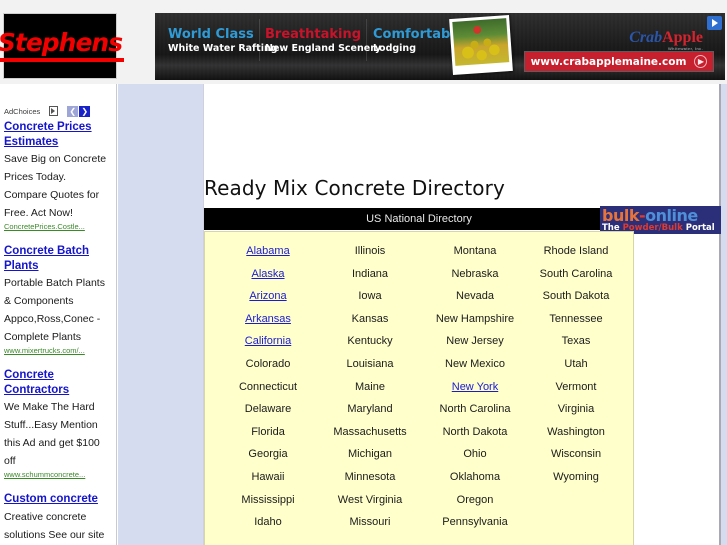 The height and width of the screenshot is (545, 727). I want to click on crabapple-brand-logo: CrabApple Whitewater, Inc., so click(666, 40).